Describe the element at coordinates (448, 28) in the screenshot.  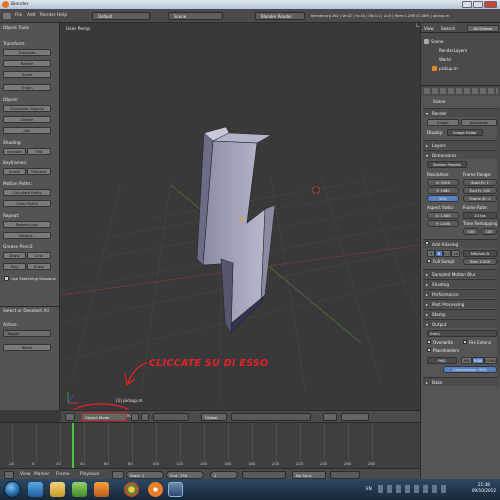
I see `outliner-search-menu: Search` at that location.